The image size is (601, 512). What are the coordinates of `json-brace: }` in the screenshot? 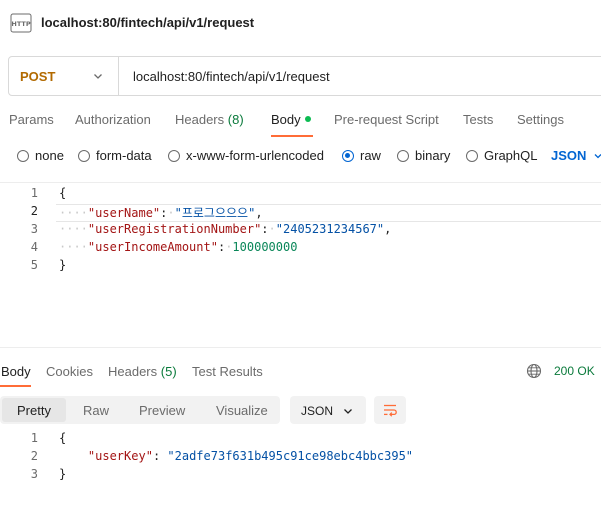 It's located at (63, 474).